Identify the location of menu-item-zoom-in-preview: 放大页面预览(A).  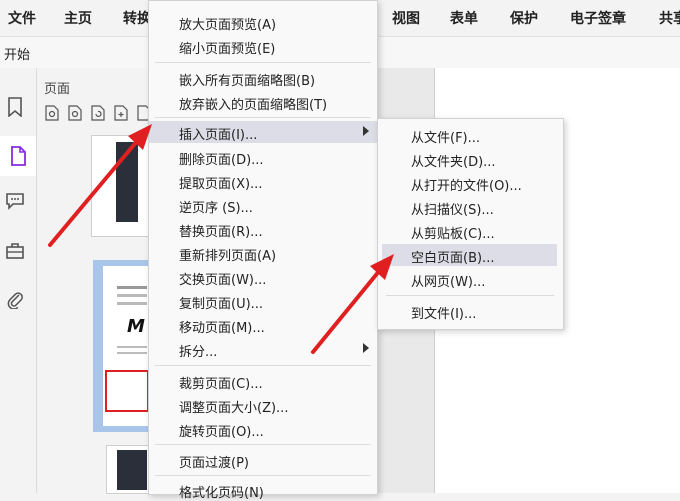
(263, 22).